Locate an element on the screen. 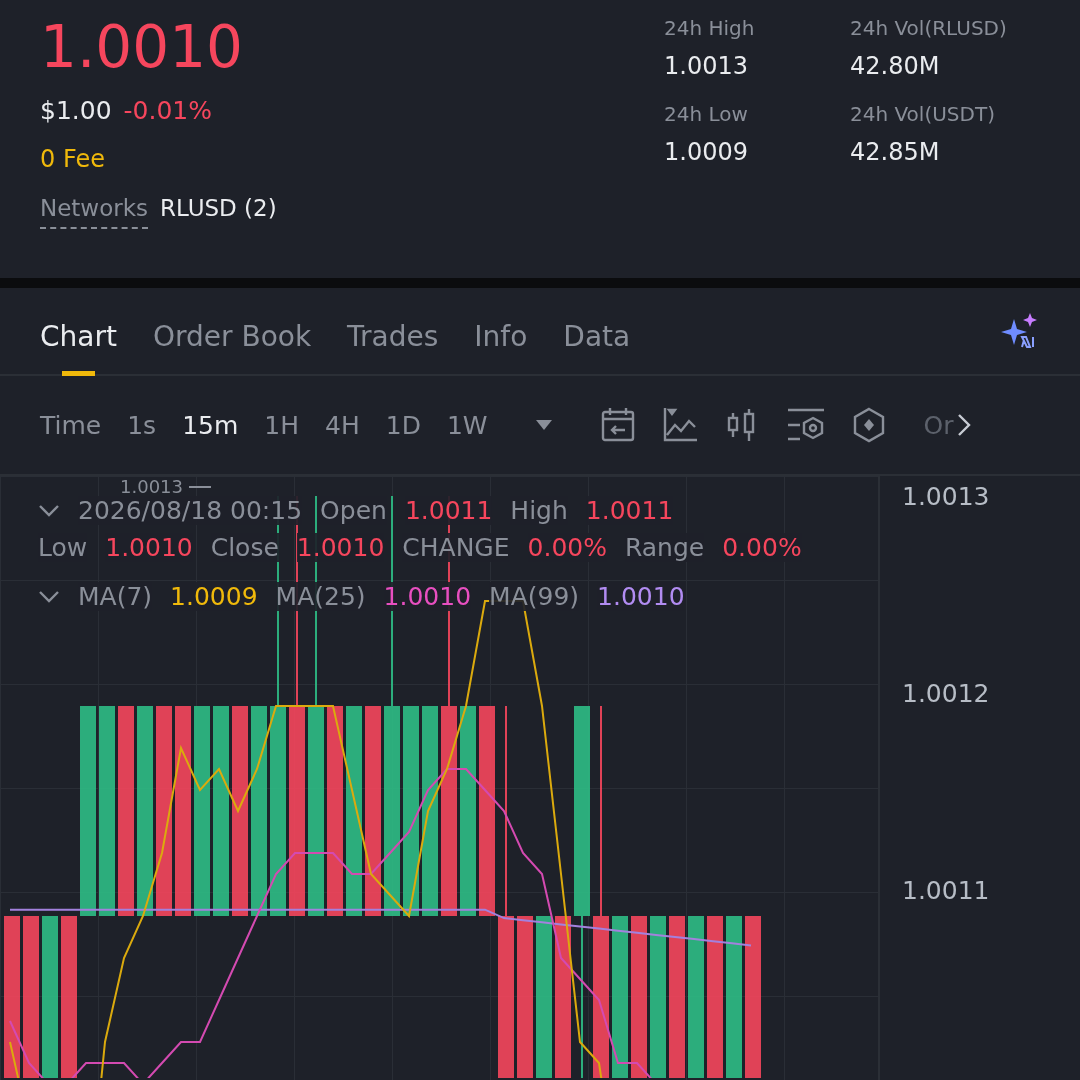 The image size is (1080, 1080). price-change: -0.01% is located at coordinates (168, 110).